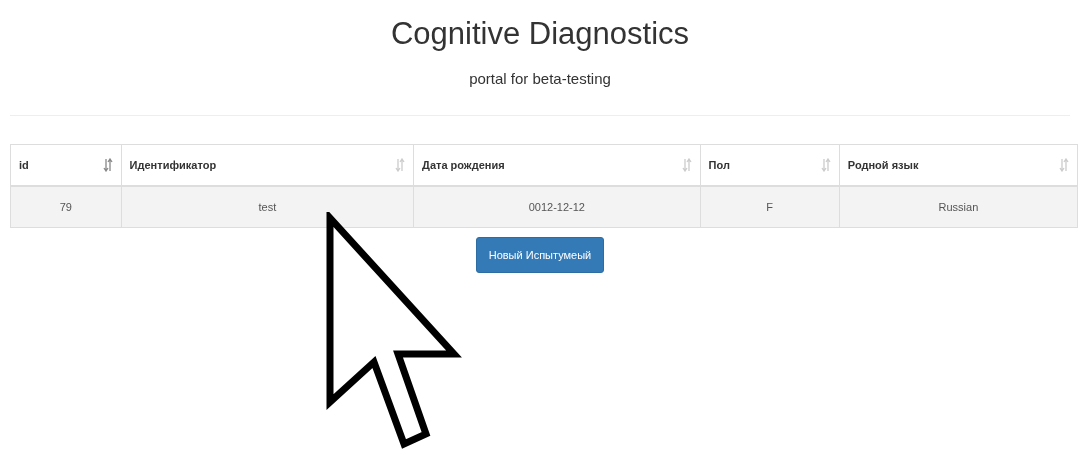  Describe the element at coordinates (540, 255) in the screenshot. I see `new-subject-button: Новый Испытумеый` at that location.